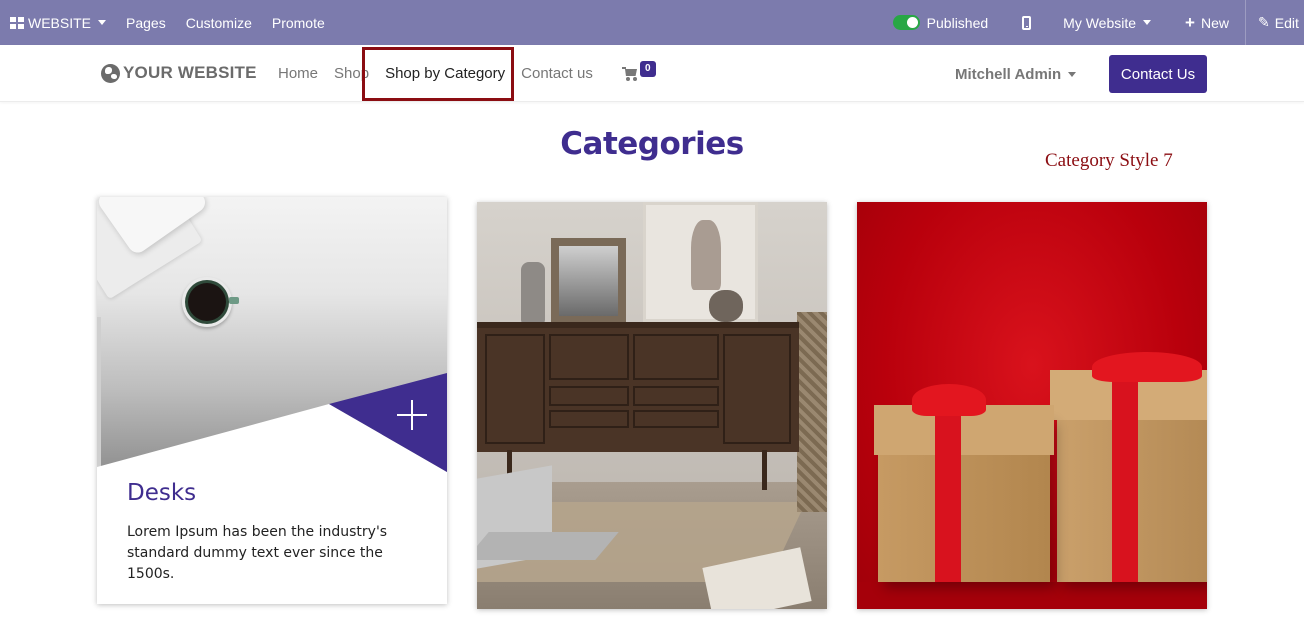 This screenshot has width=1304, height=637. What do you see at coordinates (412, 415) in the screenshot?
I see `plus-icon` at bounding box center [412, 415].